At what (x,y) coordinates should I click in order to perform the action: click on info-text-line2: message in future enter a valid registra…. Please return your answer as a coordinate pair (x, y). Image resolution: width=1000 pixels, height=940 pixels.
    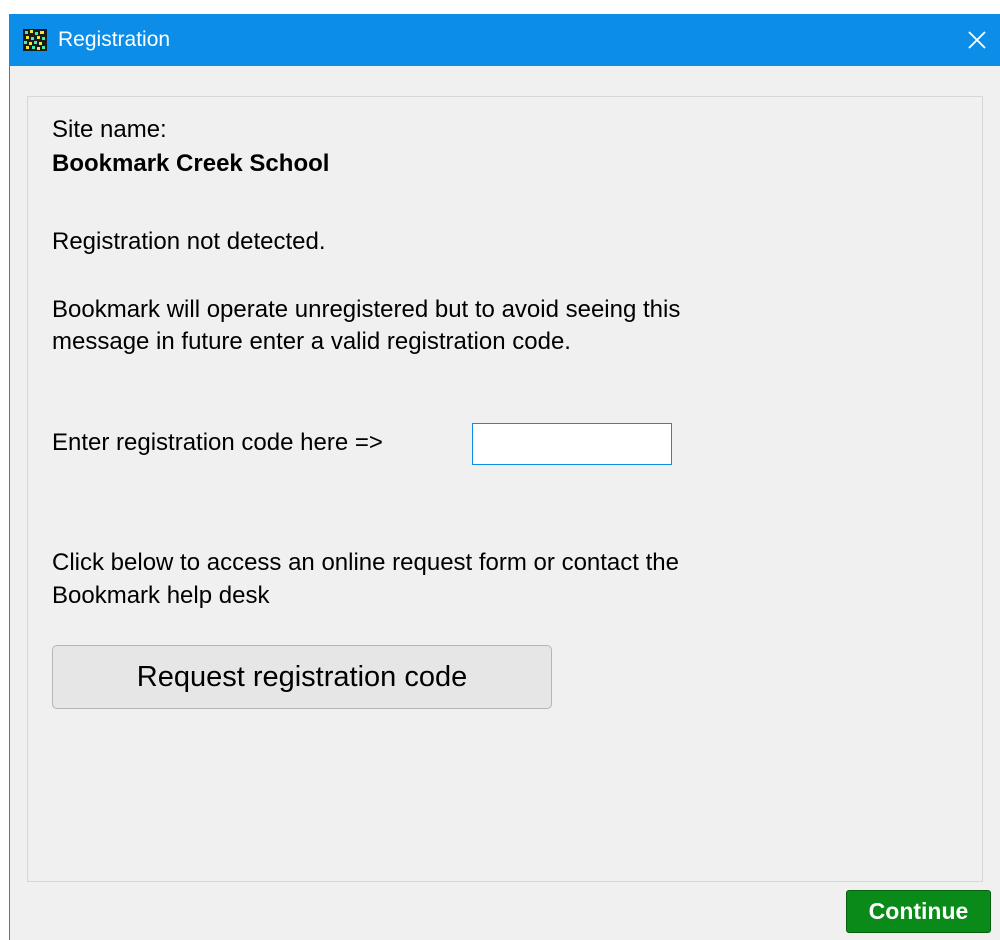
    Looking at the image, I should click on (311, 341).